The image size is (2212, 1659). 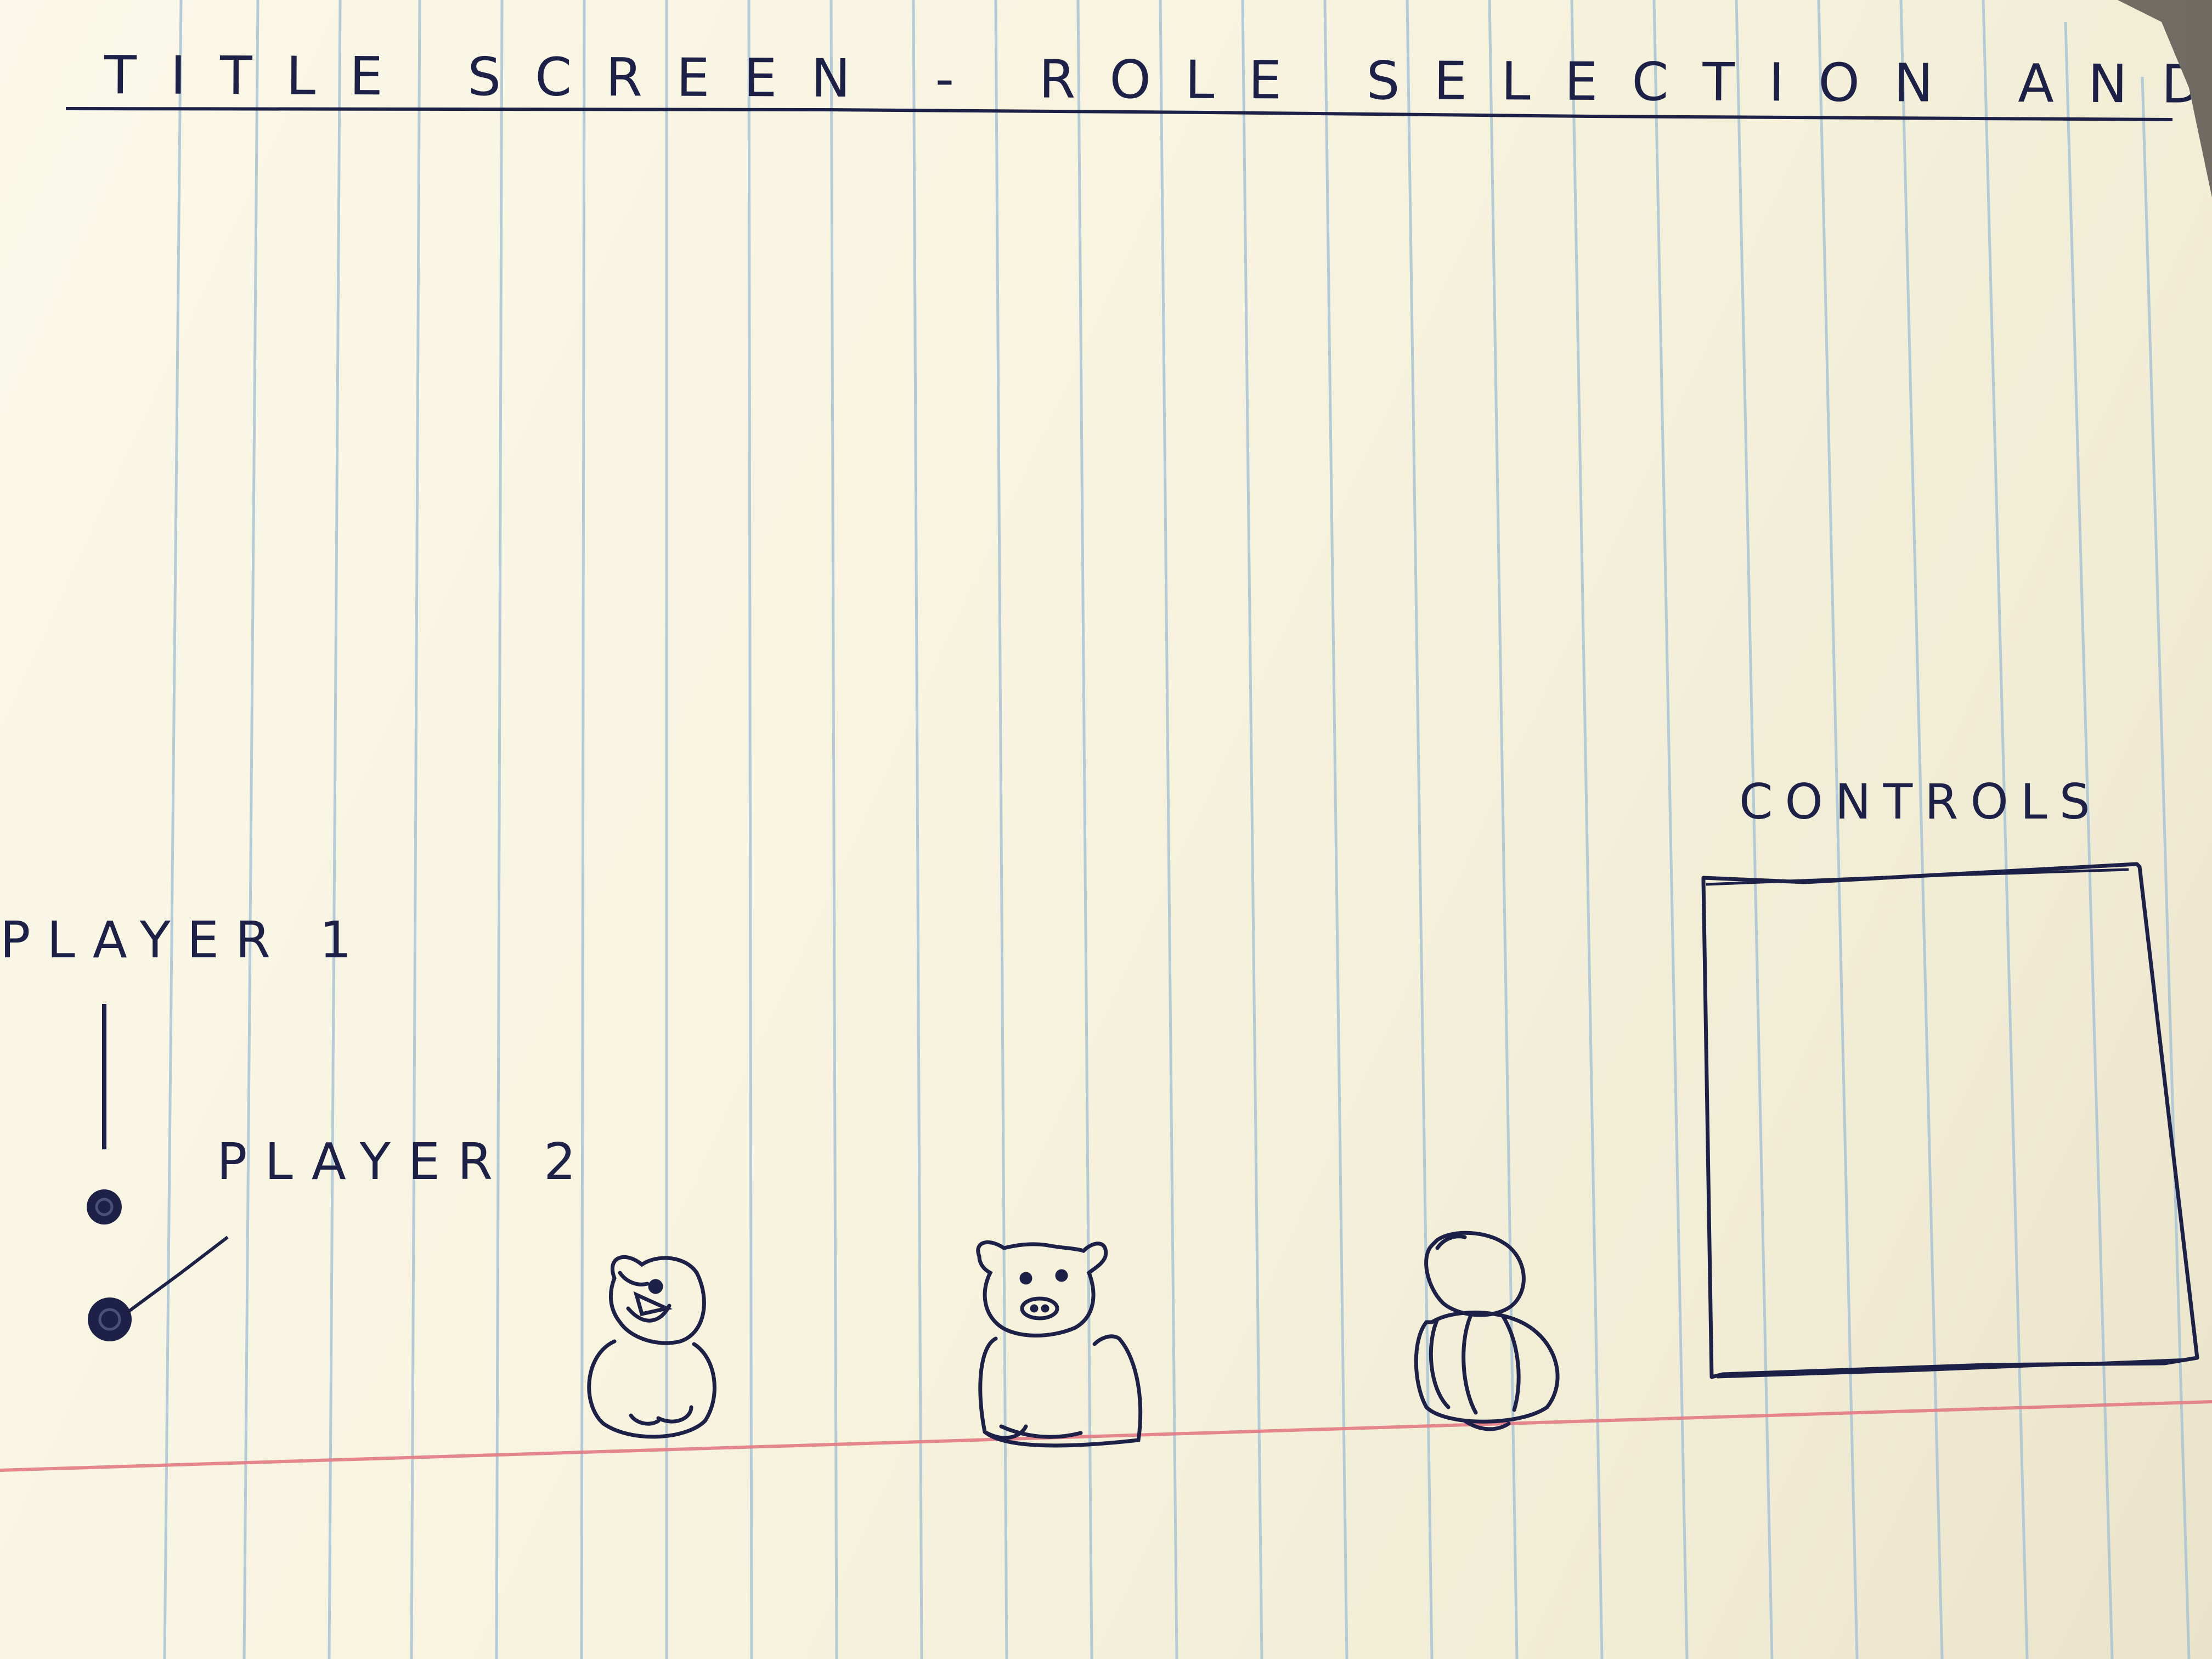 What do you see at coordinates (1918, 877) in the screenshot?
I see `controls-box-top-stroke` at bounding box center [1918, 877].